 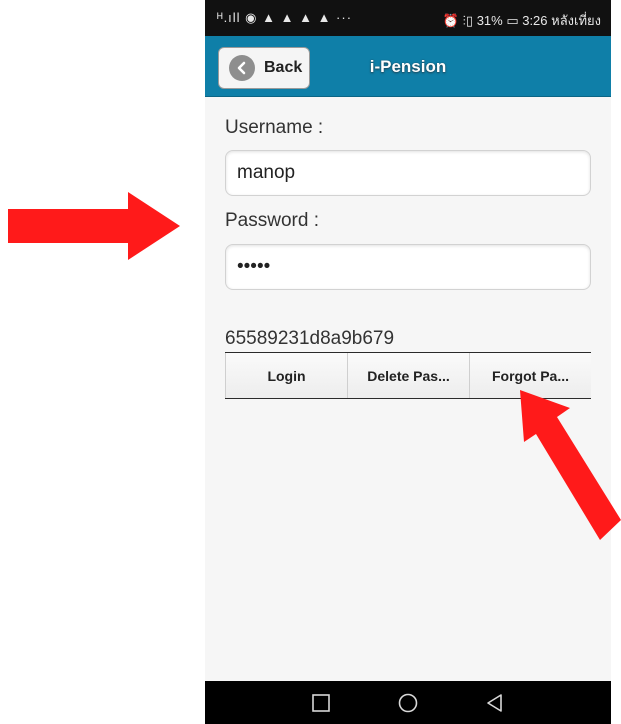 What do you see at coordinates (310, 338) in the screenshot?
I see `device-token-text: 65589231d8a9b679` at bounding box center [310, 338].